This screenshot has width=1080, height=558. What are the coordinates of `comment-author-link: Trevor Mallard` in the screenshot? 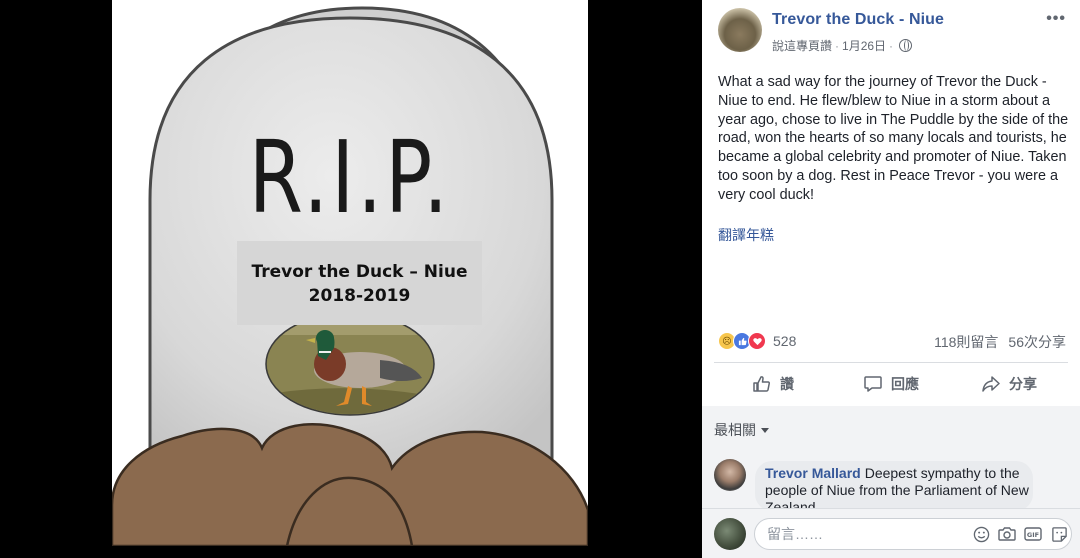 It's located at (813, 473).